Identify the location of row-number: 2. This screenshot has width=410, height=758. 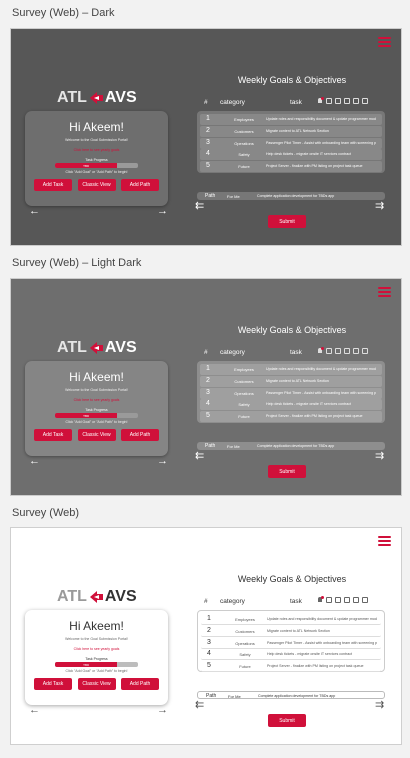
(209, 630).